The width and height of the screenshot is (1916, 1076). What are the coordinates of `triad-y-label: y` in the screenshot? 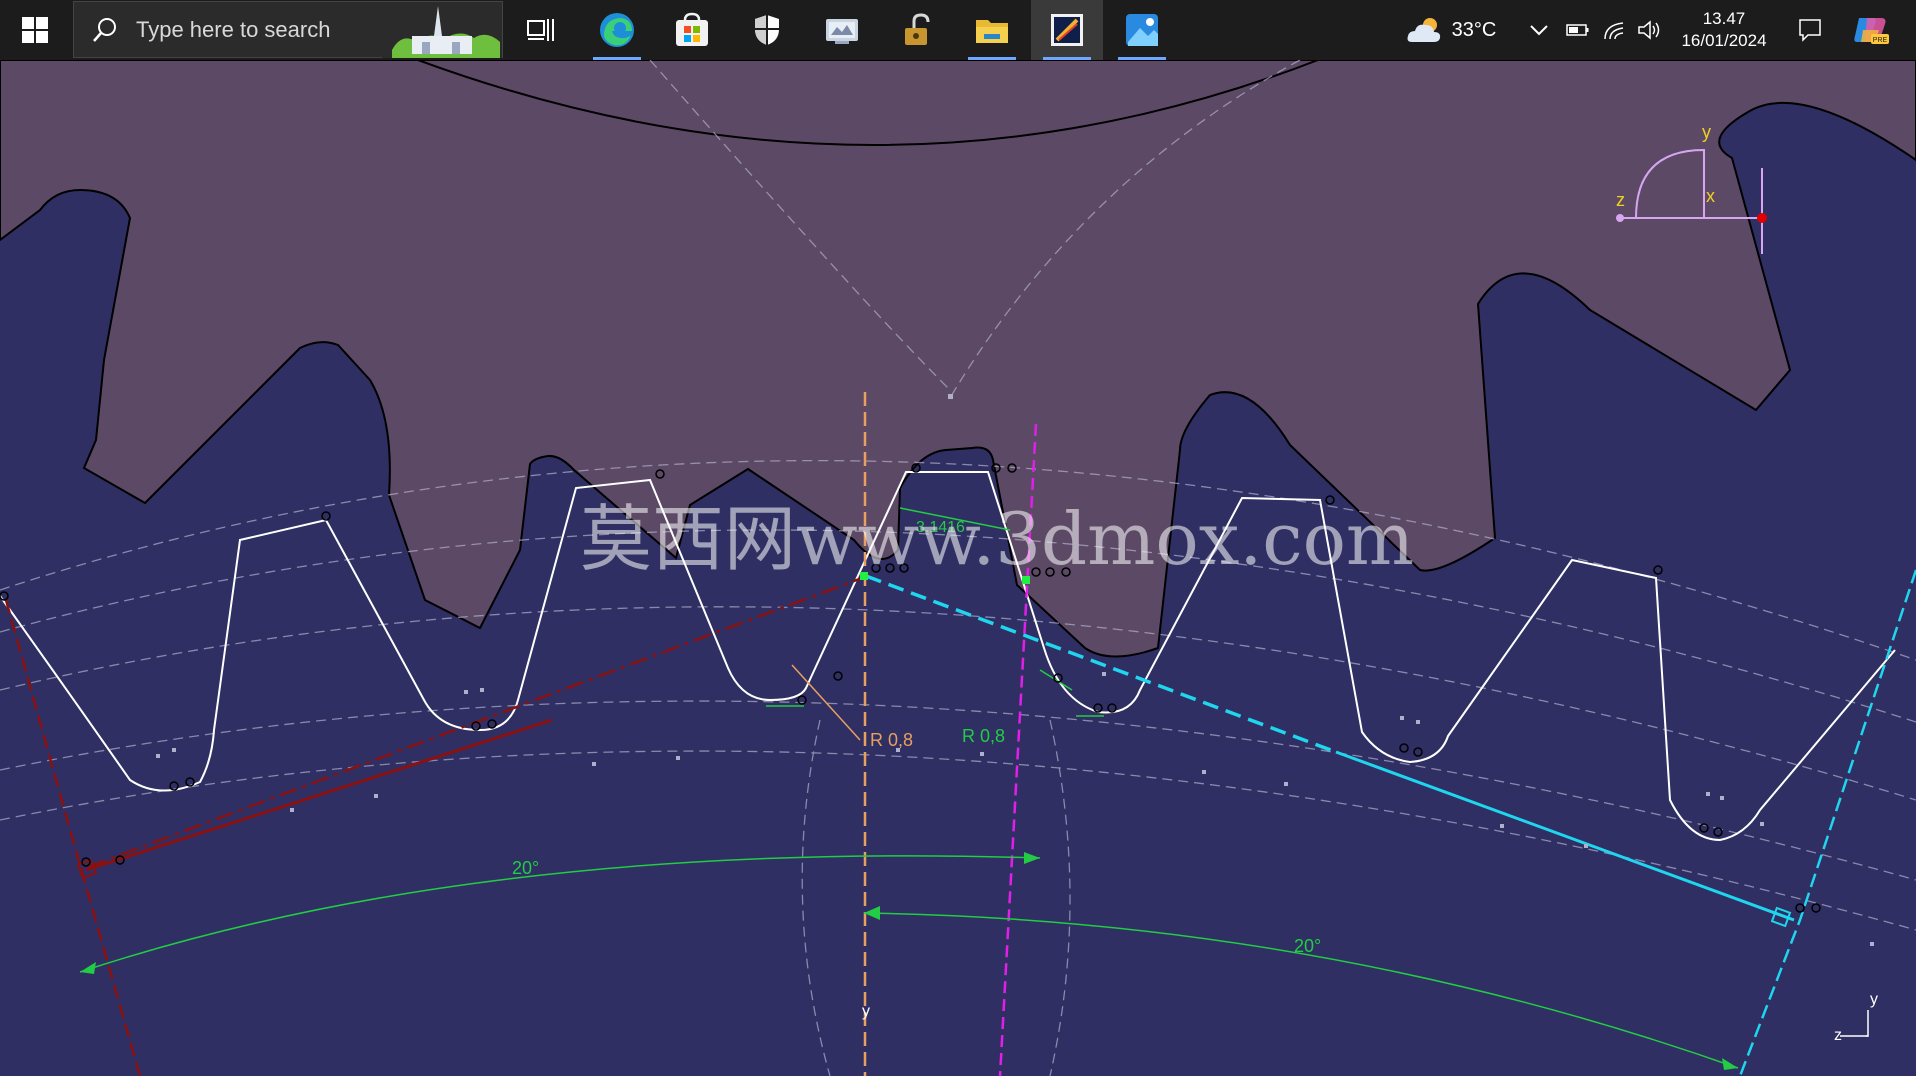 It's located at (1706, 132).